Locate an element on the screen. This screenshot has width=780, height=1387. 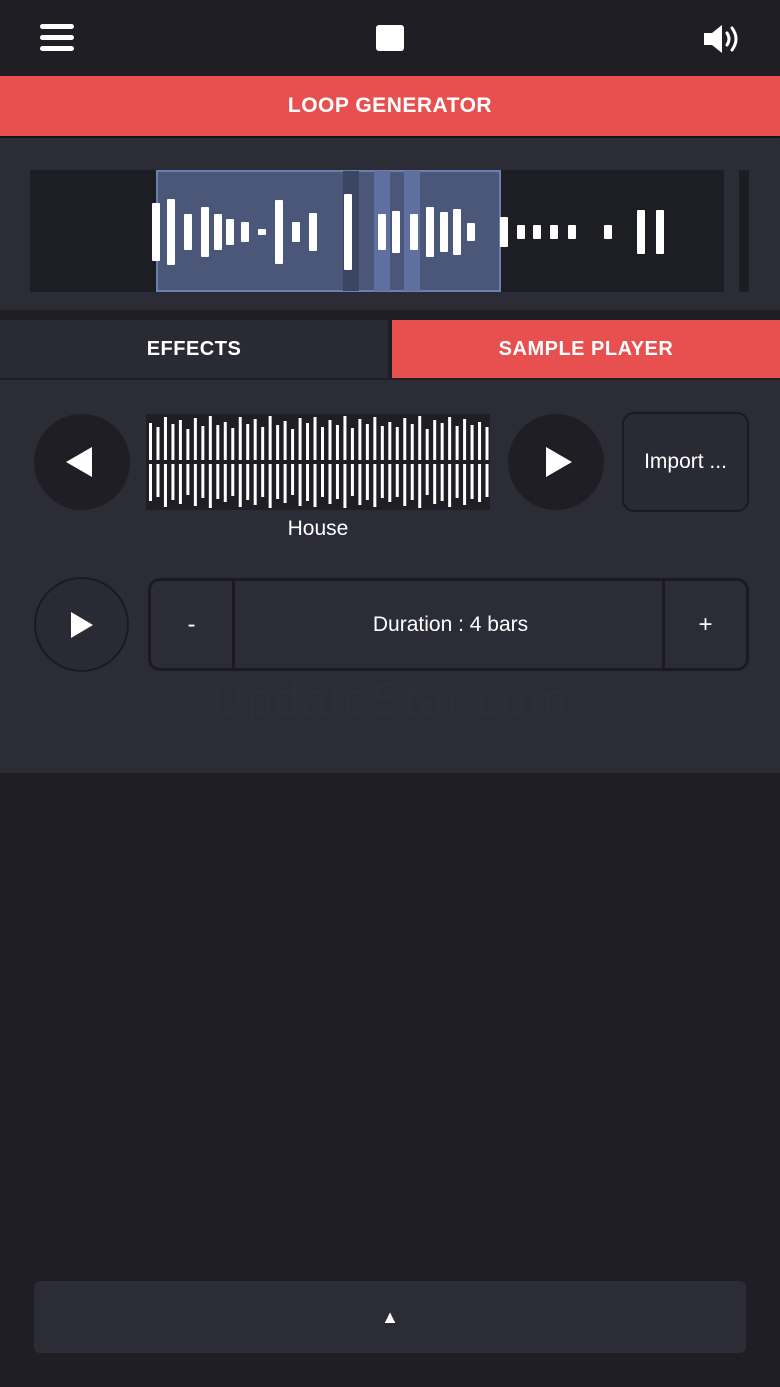
sample-name: House is located at coordinates (318, 528).